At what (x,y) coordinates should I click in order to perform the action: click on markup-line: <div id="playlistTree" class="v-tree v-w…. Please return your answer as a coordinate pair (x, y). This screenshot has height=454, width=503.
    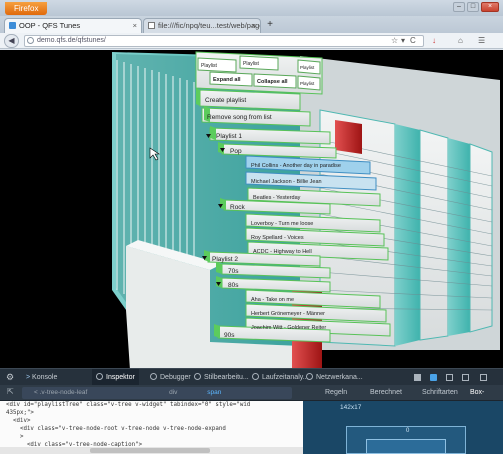
    Looking at the image, I should click on (154, 405).